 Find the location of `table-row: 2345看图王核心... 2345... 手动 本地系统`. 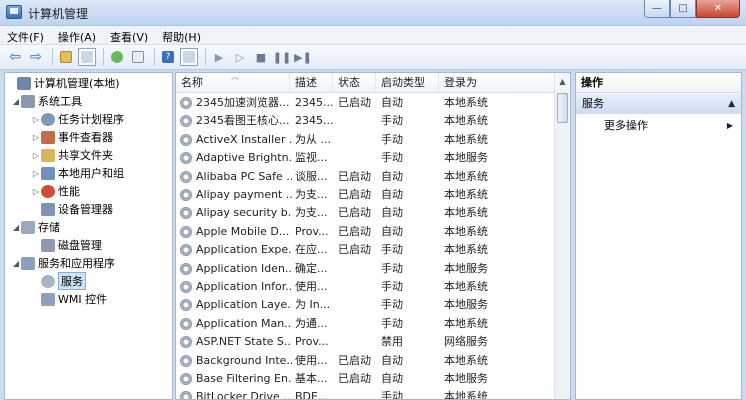

table-row: 2345看图王核心... 2345... 手动 本地系统 is located at coordinates (366, 121).